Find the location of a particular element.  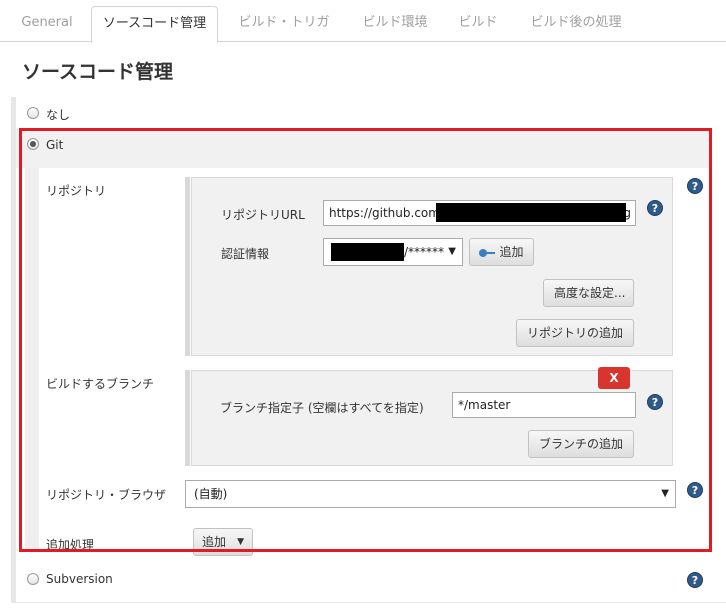

add-behaviour-button: 追加 ▼ is located at coordinates (223, 542).